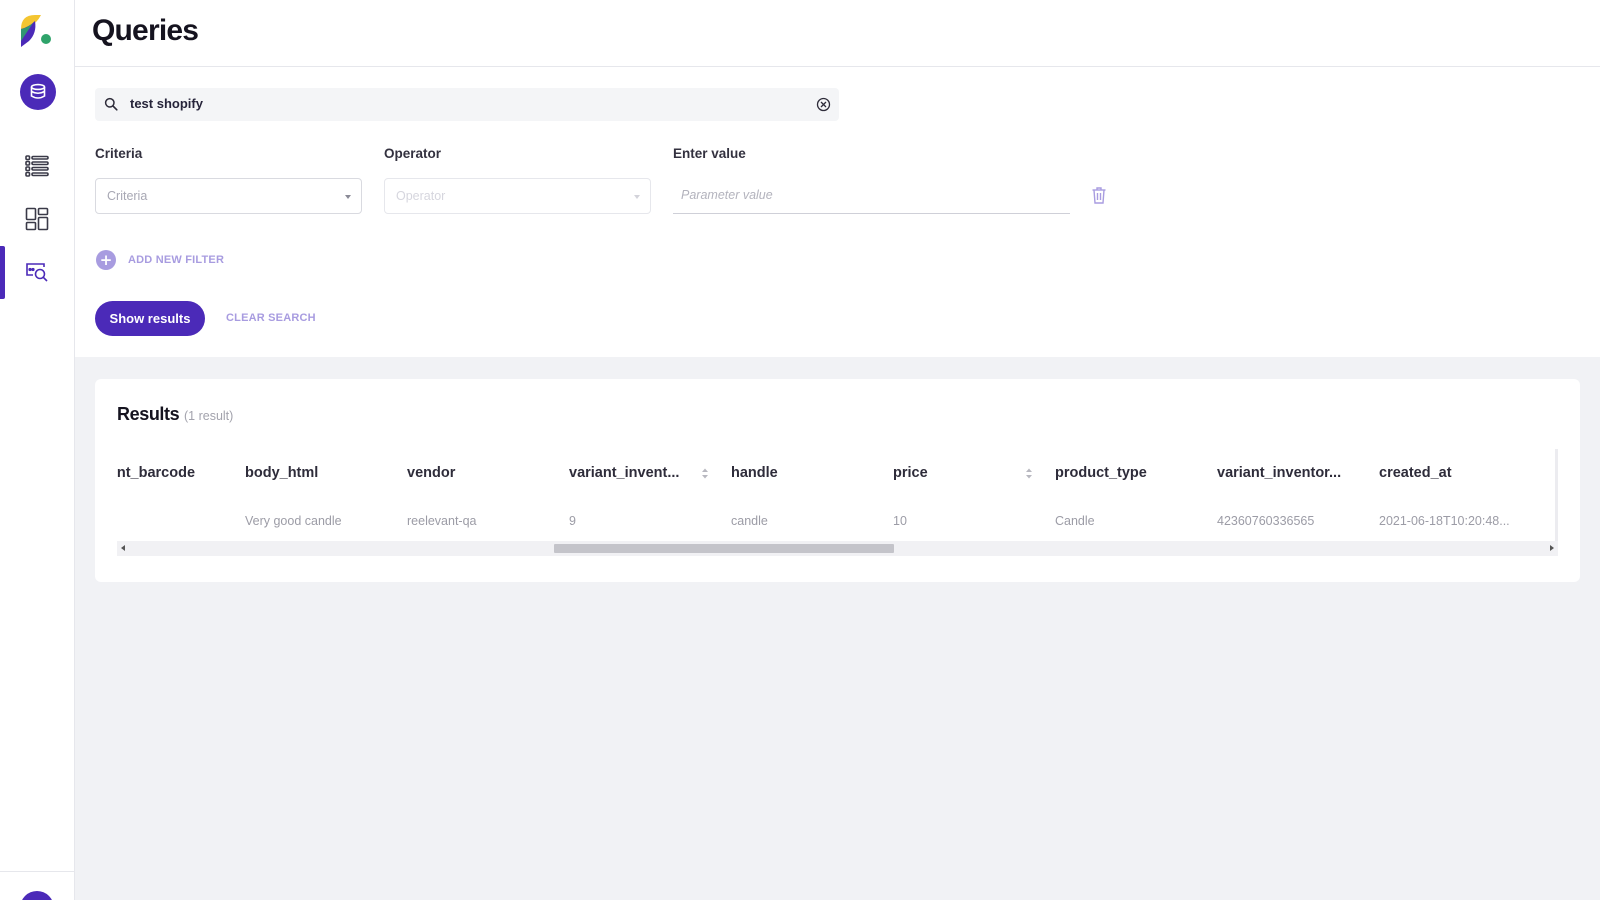 This screenshot has width=1600, height=900. Describe the element at coordinates (228, 196) in the screenshot. I see `criteria-select: Criteria` at that location.